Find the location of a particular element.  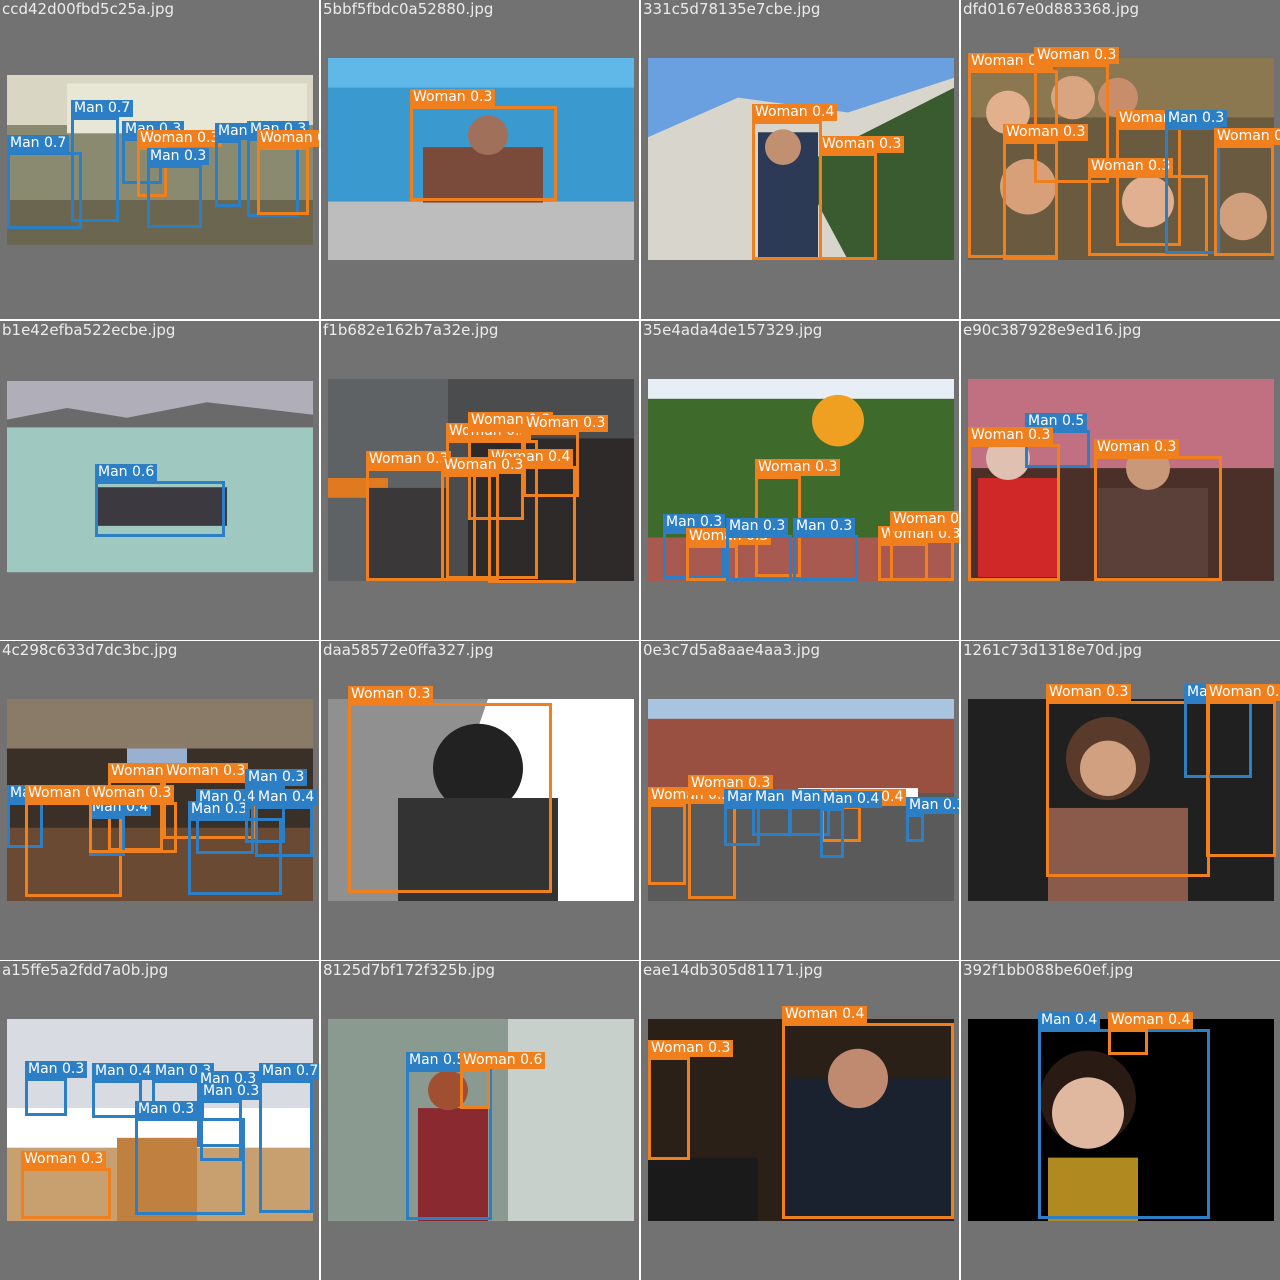

image-filename: e90c387928e9ed16.jpg is located at coordinates (1052, 330).